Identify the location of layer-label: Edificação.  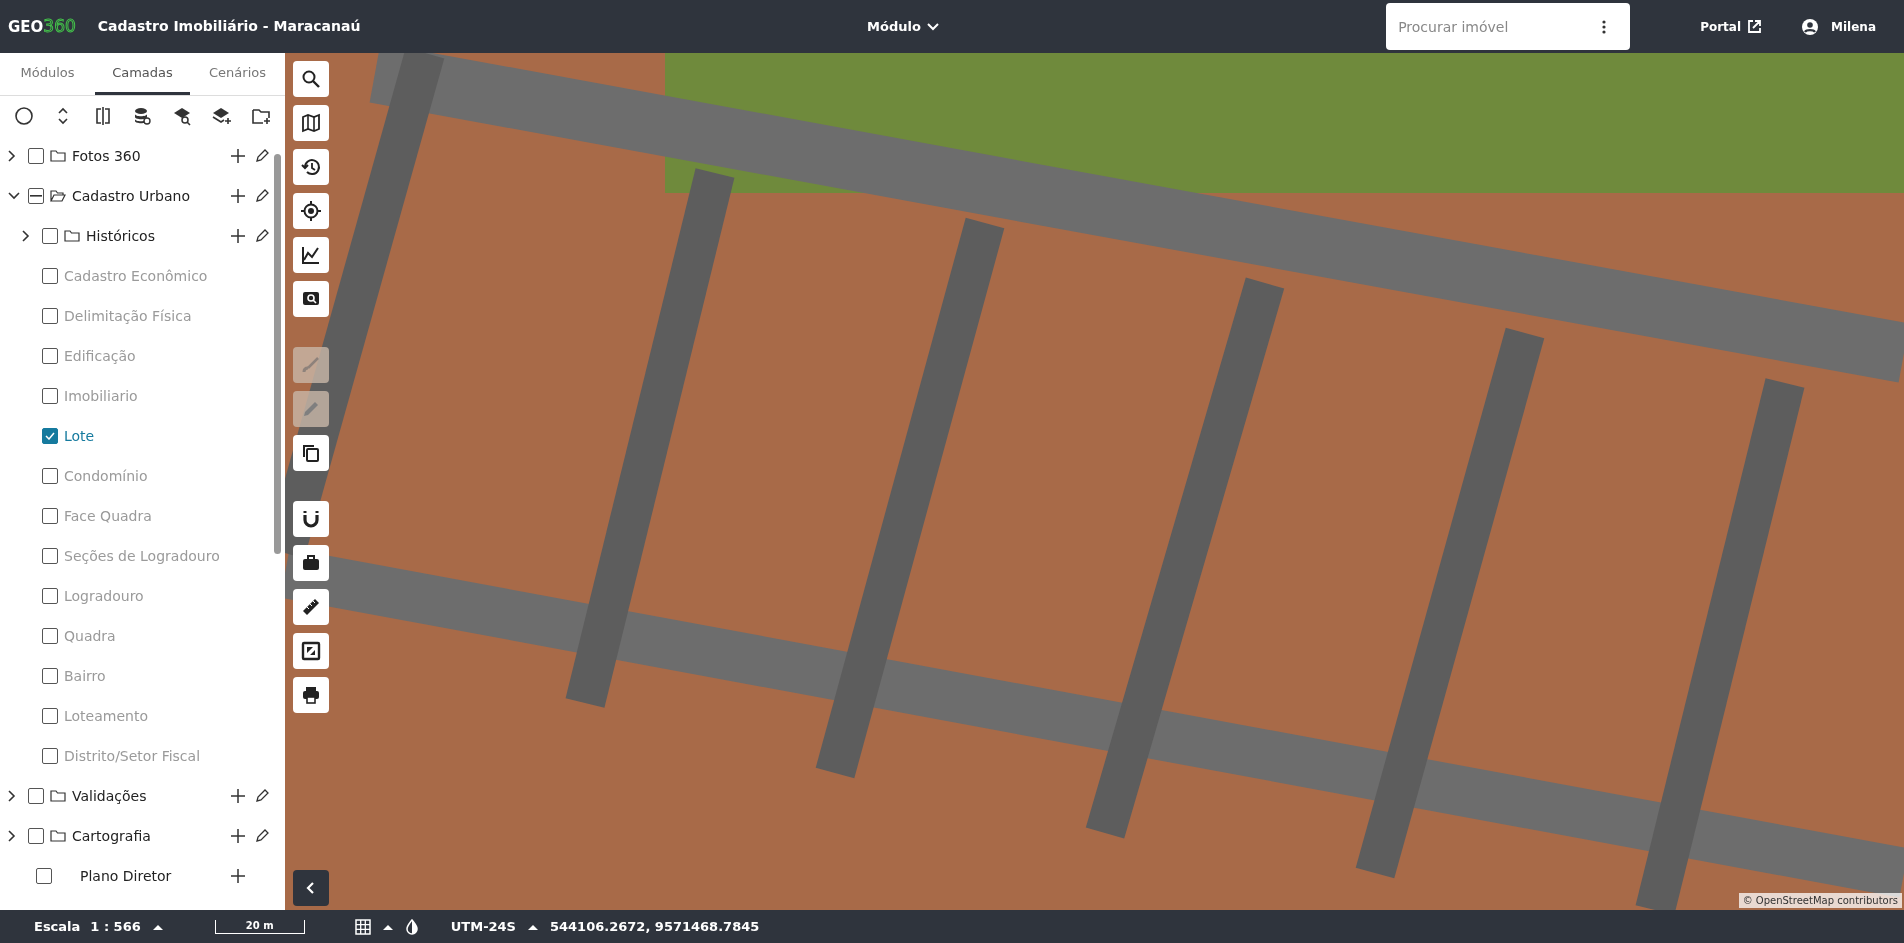
(167, 356).